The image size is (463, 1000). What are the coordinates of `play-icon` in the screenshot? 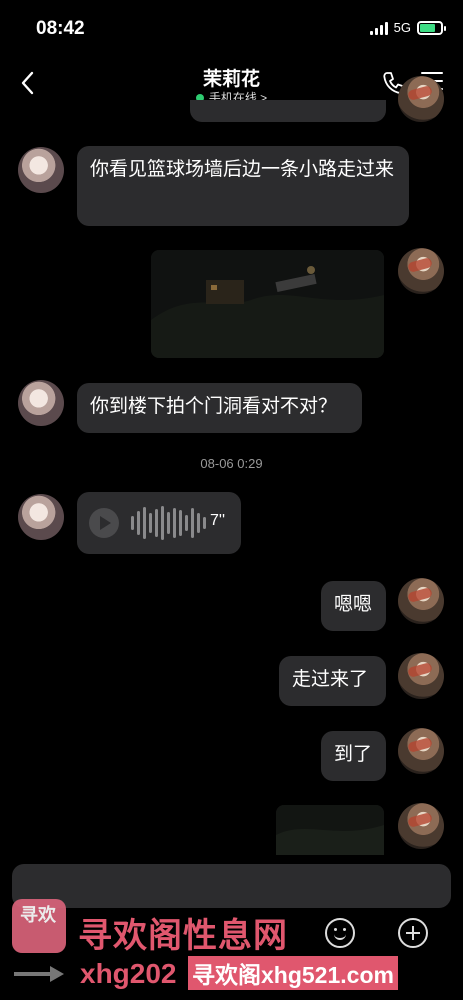 It's located at (104, 523).